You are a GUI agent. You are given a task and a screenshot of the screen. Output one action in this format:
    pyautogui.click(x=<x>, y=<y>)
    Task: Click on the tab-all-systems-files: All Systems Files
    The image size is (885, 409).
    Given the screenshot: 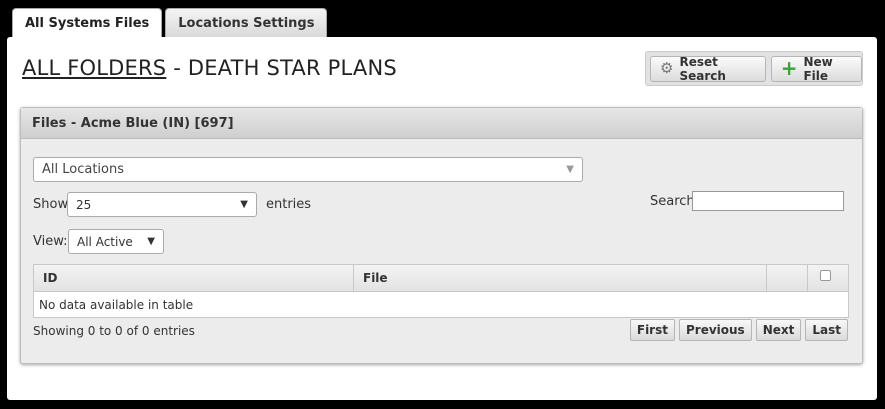 What is the action you would take?
    pyautogui.click(x=87, y=23)
    